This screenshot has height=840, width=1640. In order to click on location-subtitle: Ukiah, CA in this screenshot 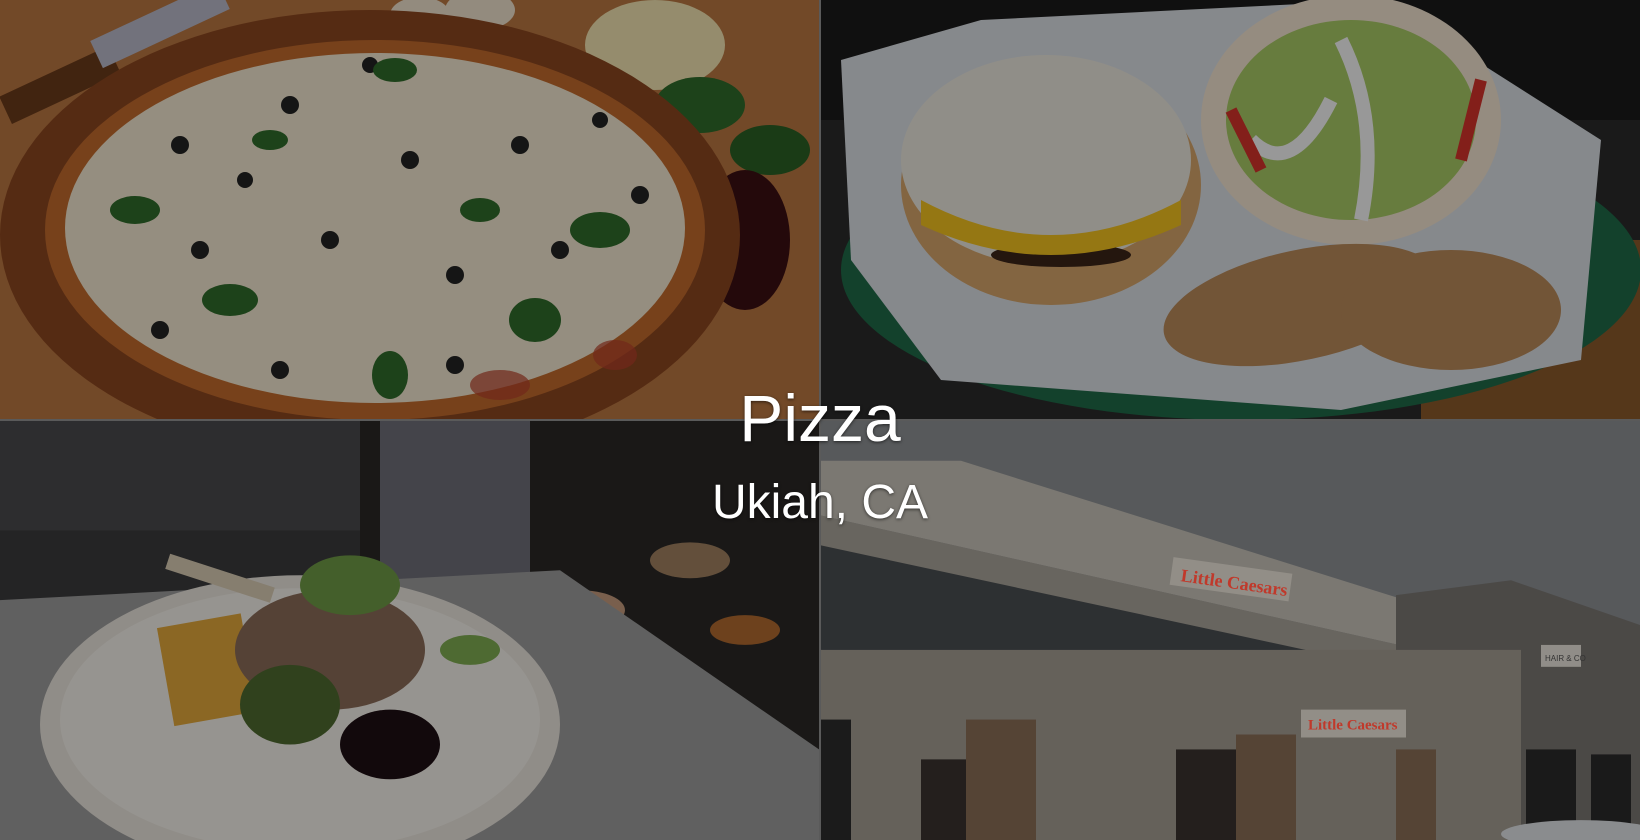, I will do `click(820, 502)`.